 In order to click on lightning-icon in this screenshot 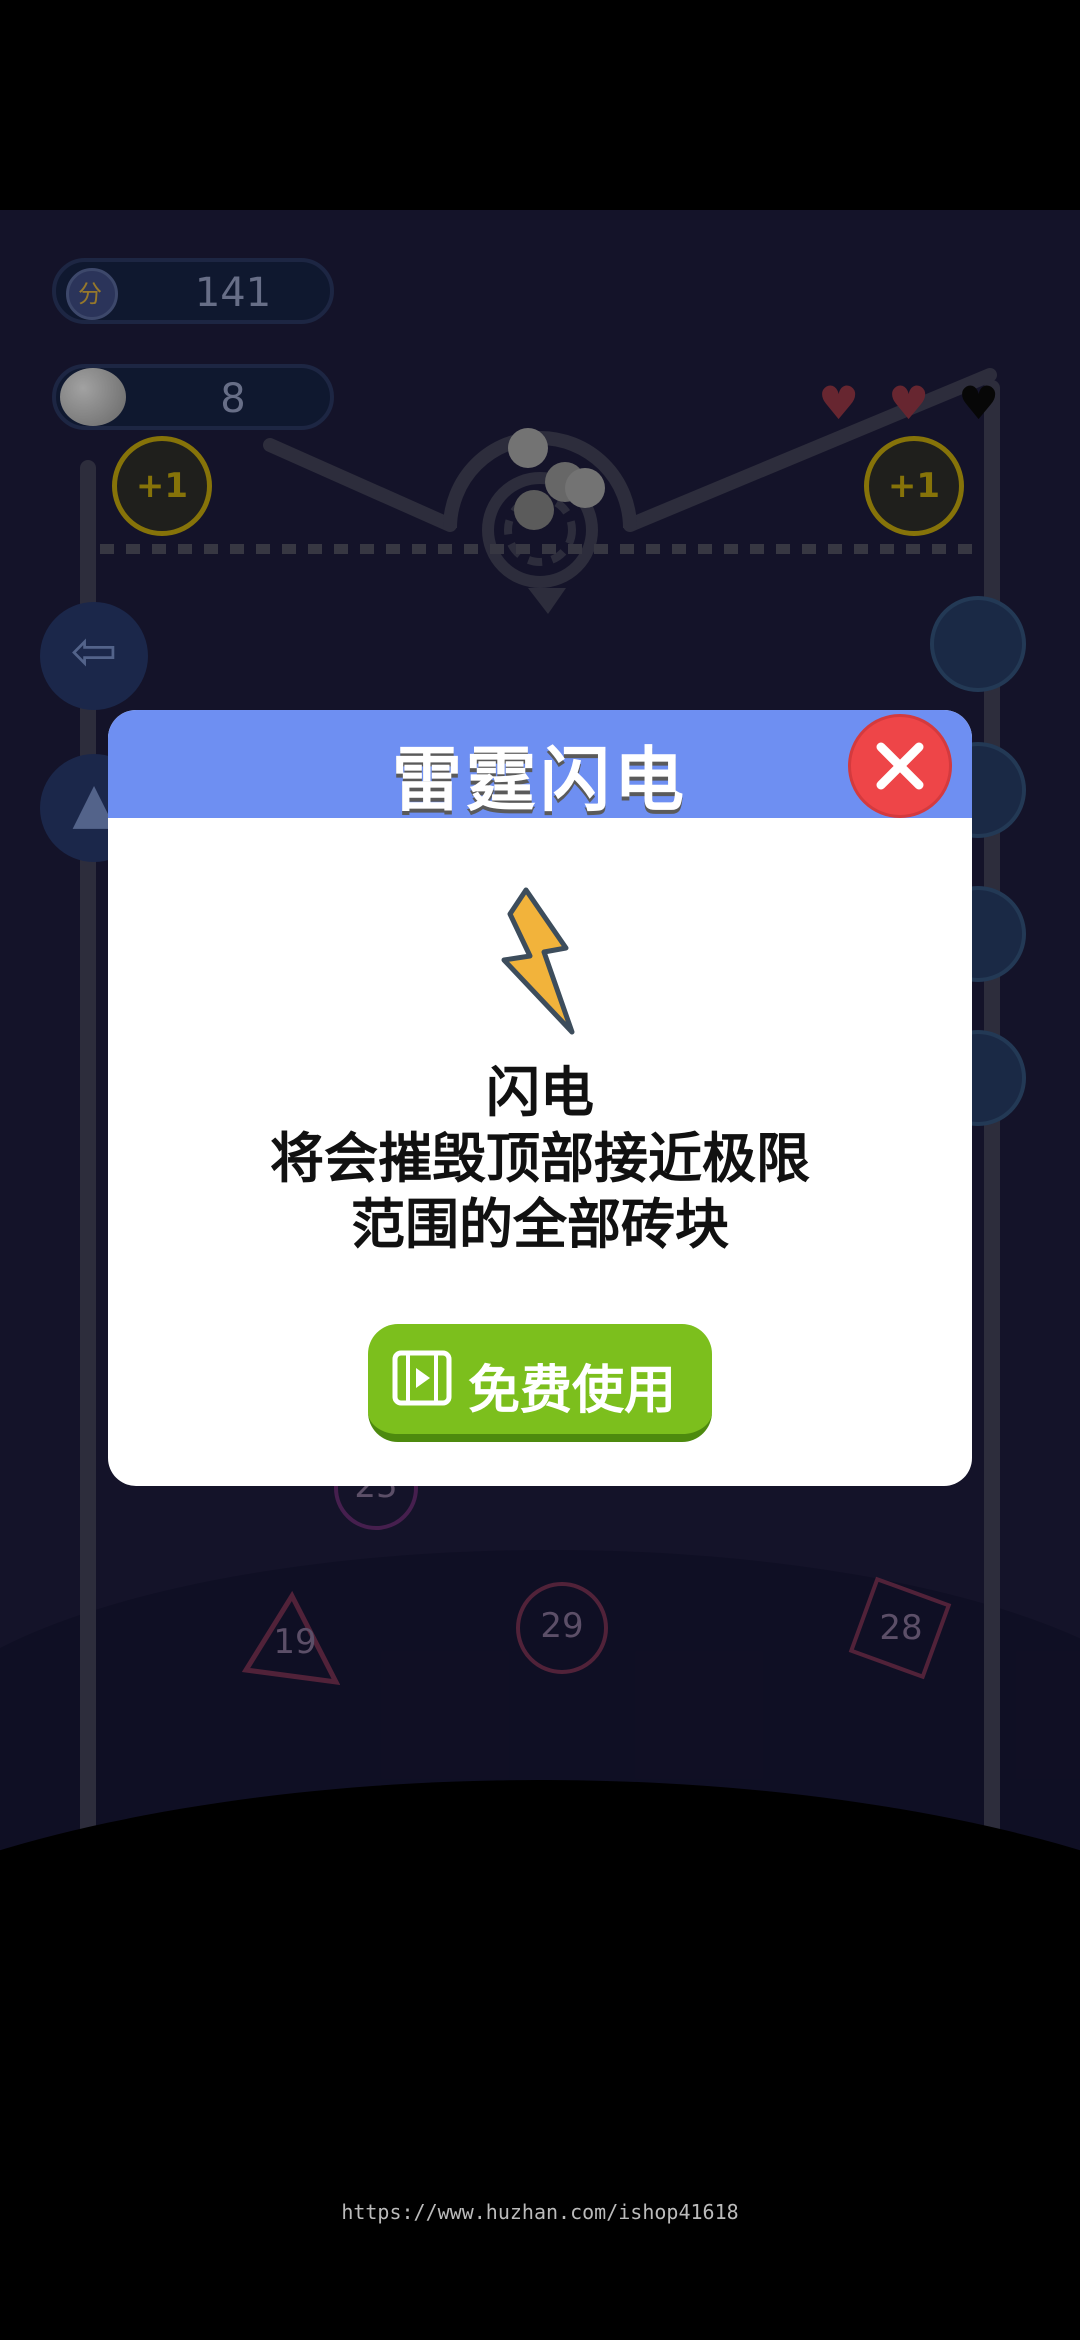, I will do `click(538, 961)`.